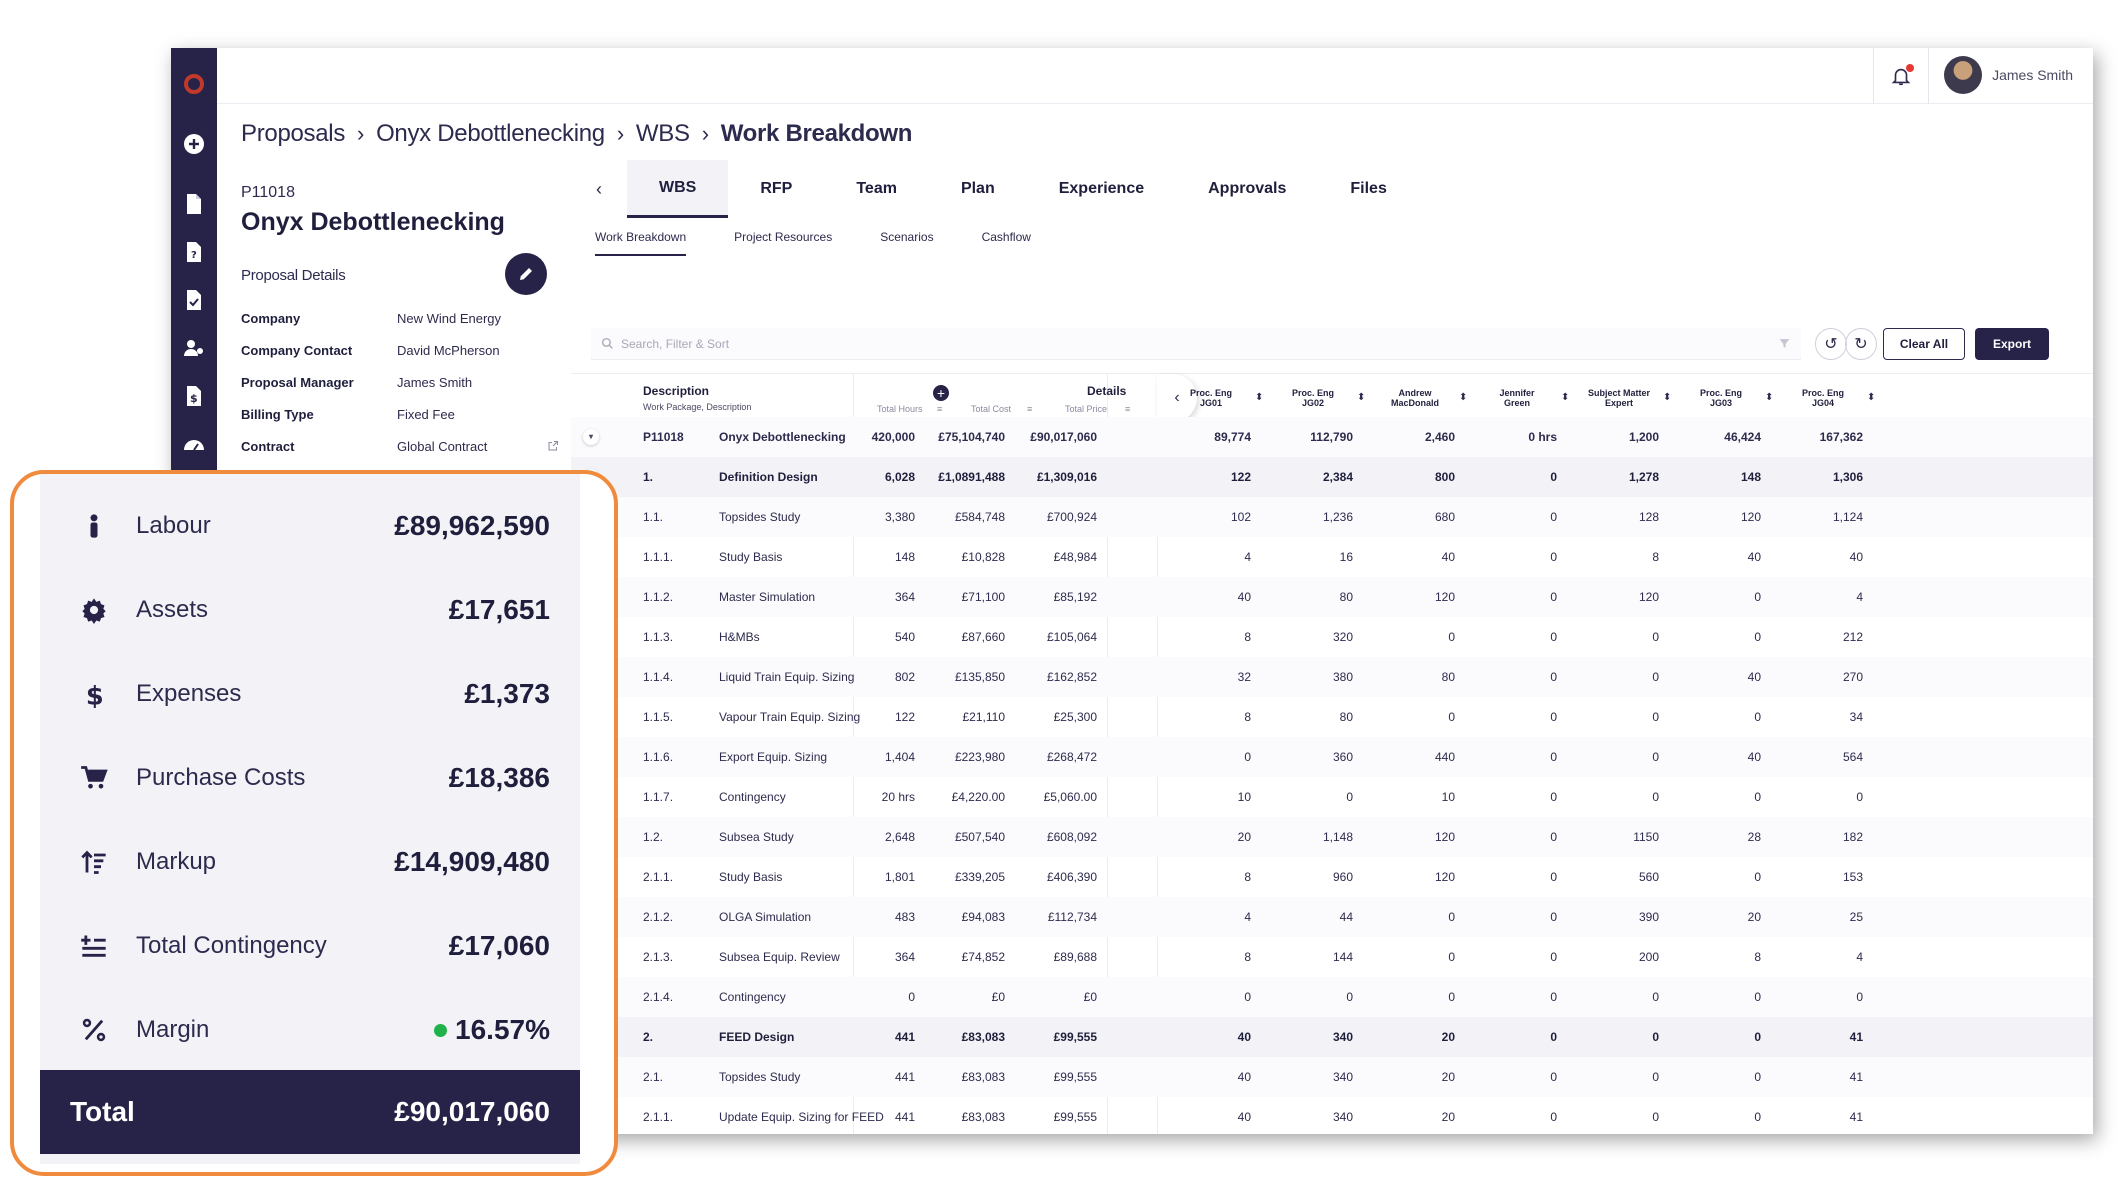 The width and height of the screenshot is (2126, 1181). What do you see at coordinates (507, 693) in the screenshot?
I see `summary-value: £1,373` at bounding box center [507, 693].